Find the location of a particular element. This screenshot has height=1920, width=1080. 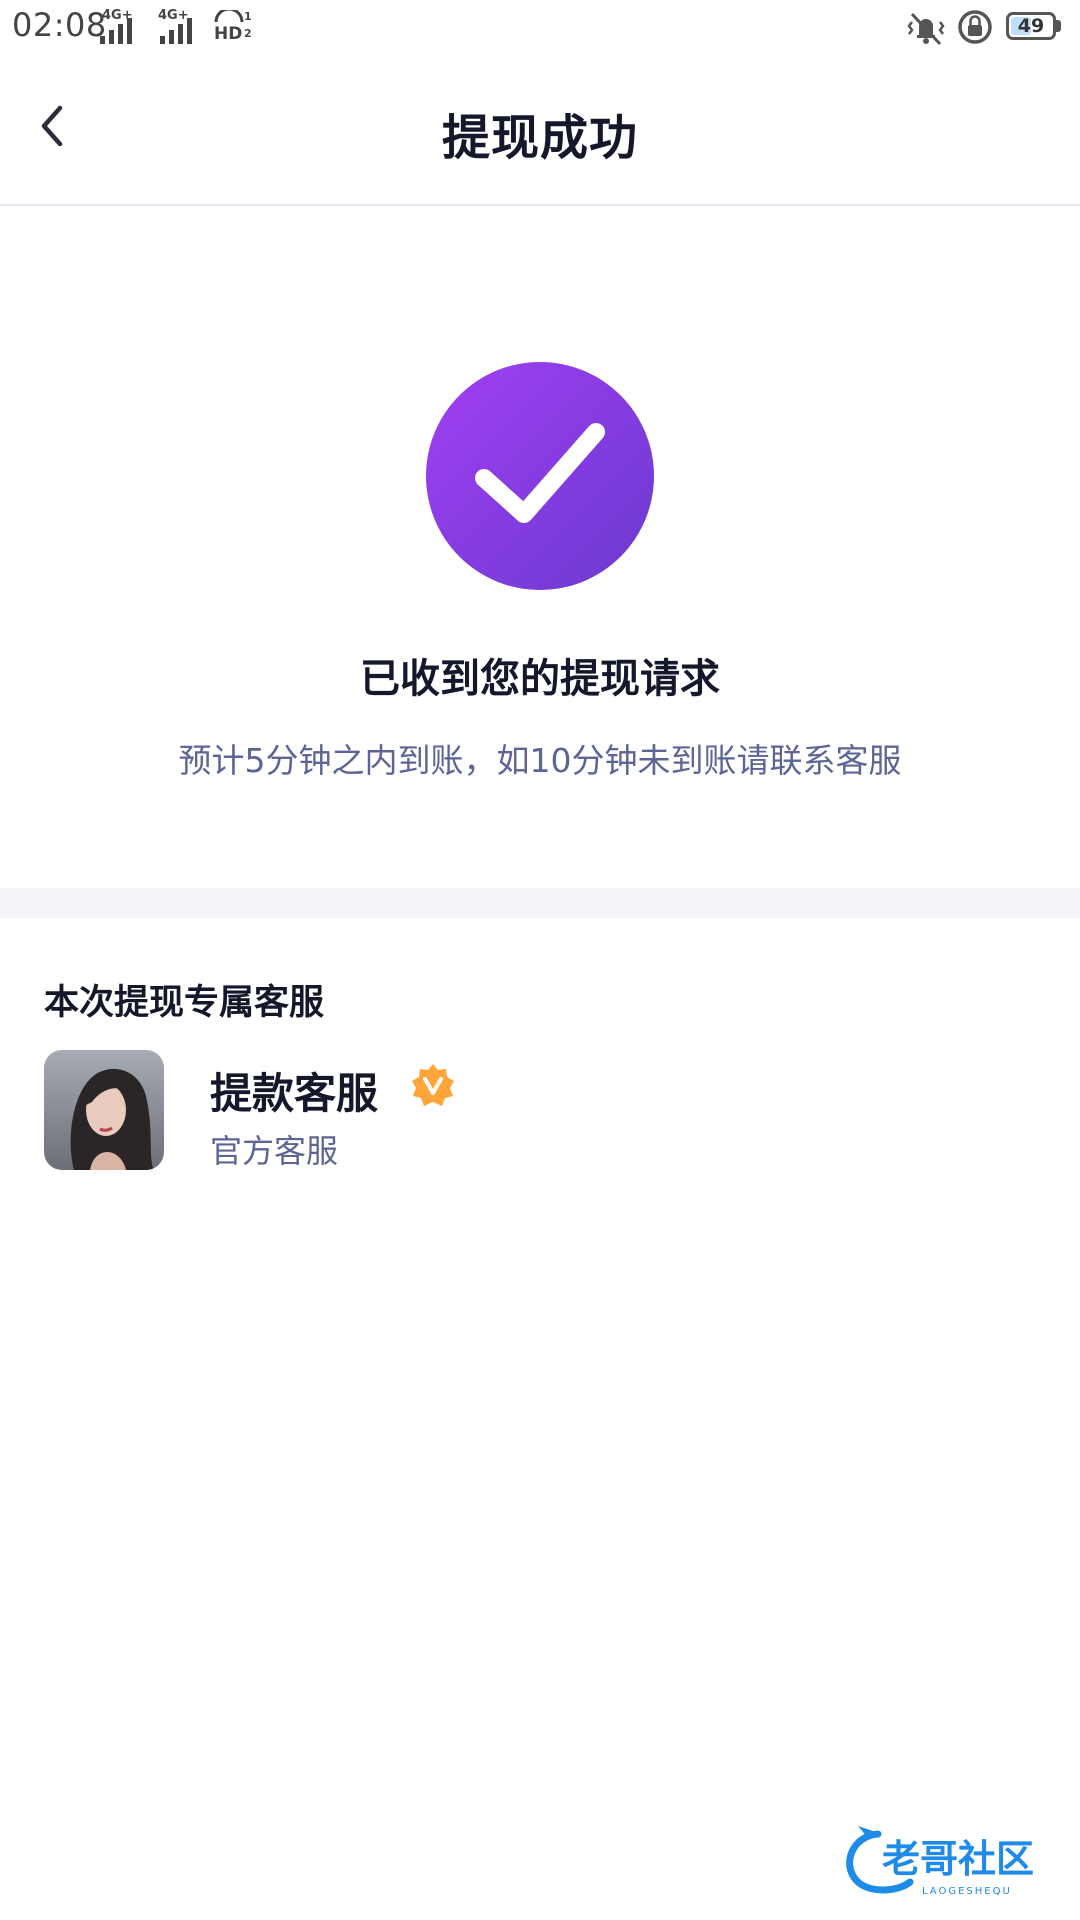

status-time: 02:08 is located at coordinates (59, 25).